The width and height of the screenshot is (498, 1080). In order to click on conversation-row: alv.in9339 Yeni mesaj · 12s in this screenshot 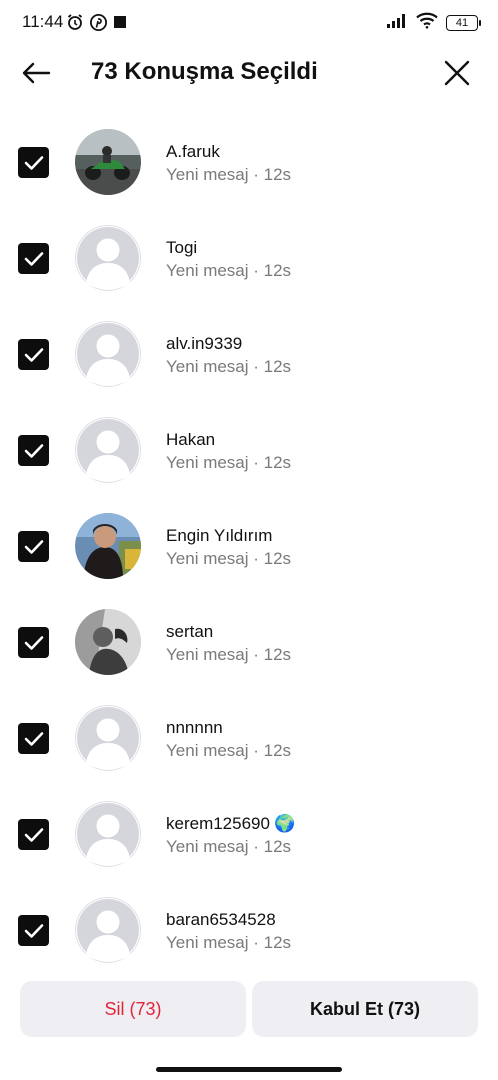, I will do `click(249, 354)`.